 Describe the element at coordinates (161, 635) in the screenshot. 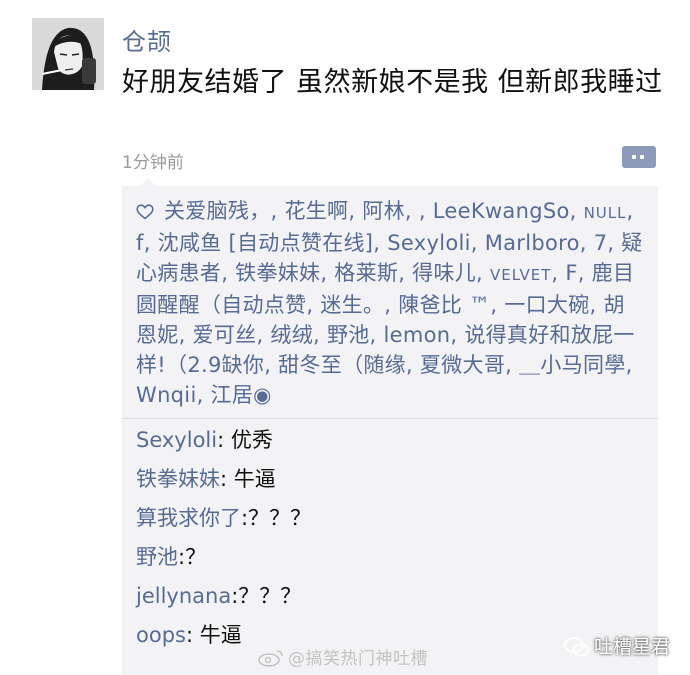

I see `comment-author: oops` at that location.